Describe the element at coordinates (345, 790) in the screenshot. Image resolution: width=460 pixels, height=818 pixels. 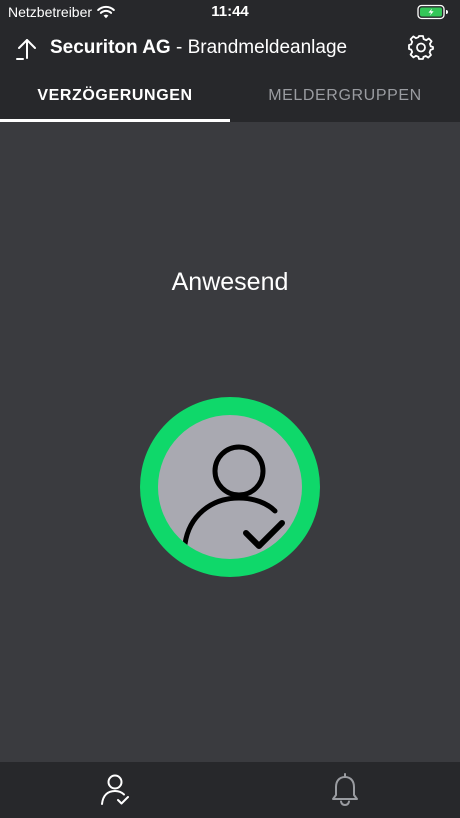
I see `bell-icon` at that location.